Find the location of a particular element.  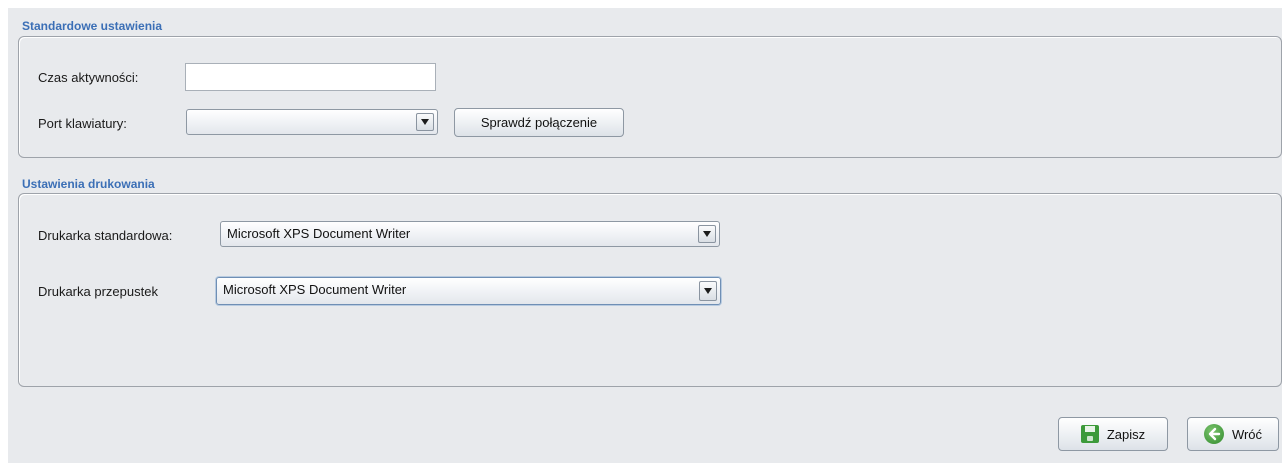

default-printer-label: Drukarka standardowa: is located at coordinates (105, 235).